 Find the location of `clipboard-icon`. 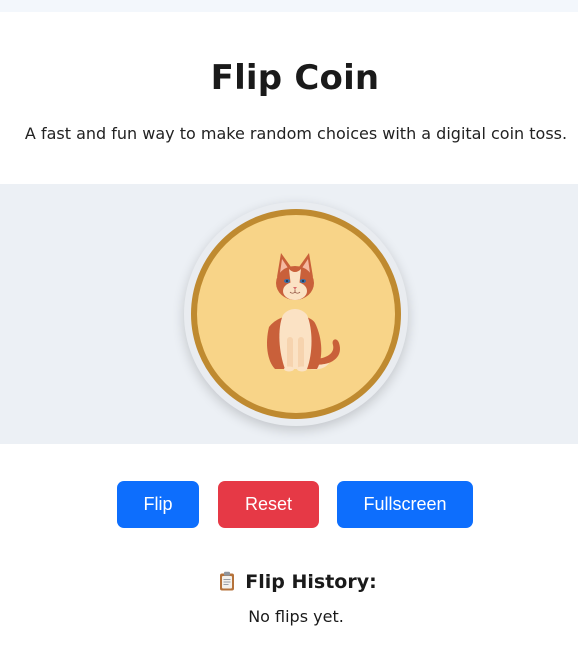

clipboard-icon is located at coordinates (227, 581).